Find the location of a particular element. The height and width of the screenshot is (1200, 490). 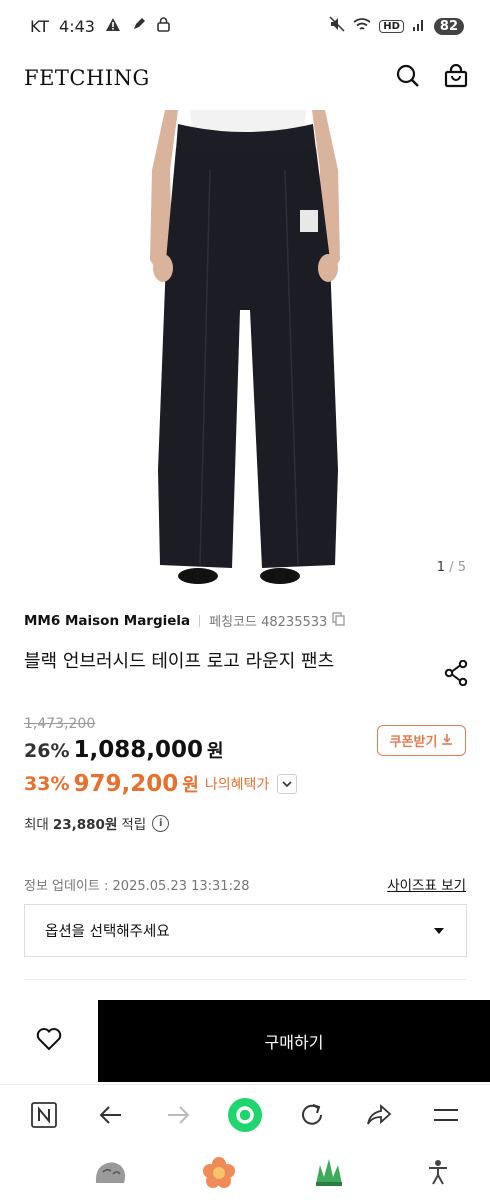

original-price: 1,473,200 is located at coordinates (60, 724).